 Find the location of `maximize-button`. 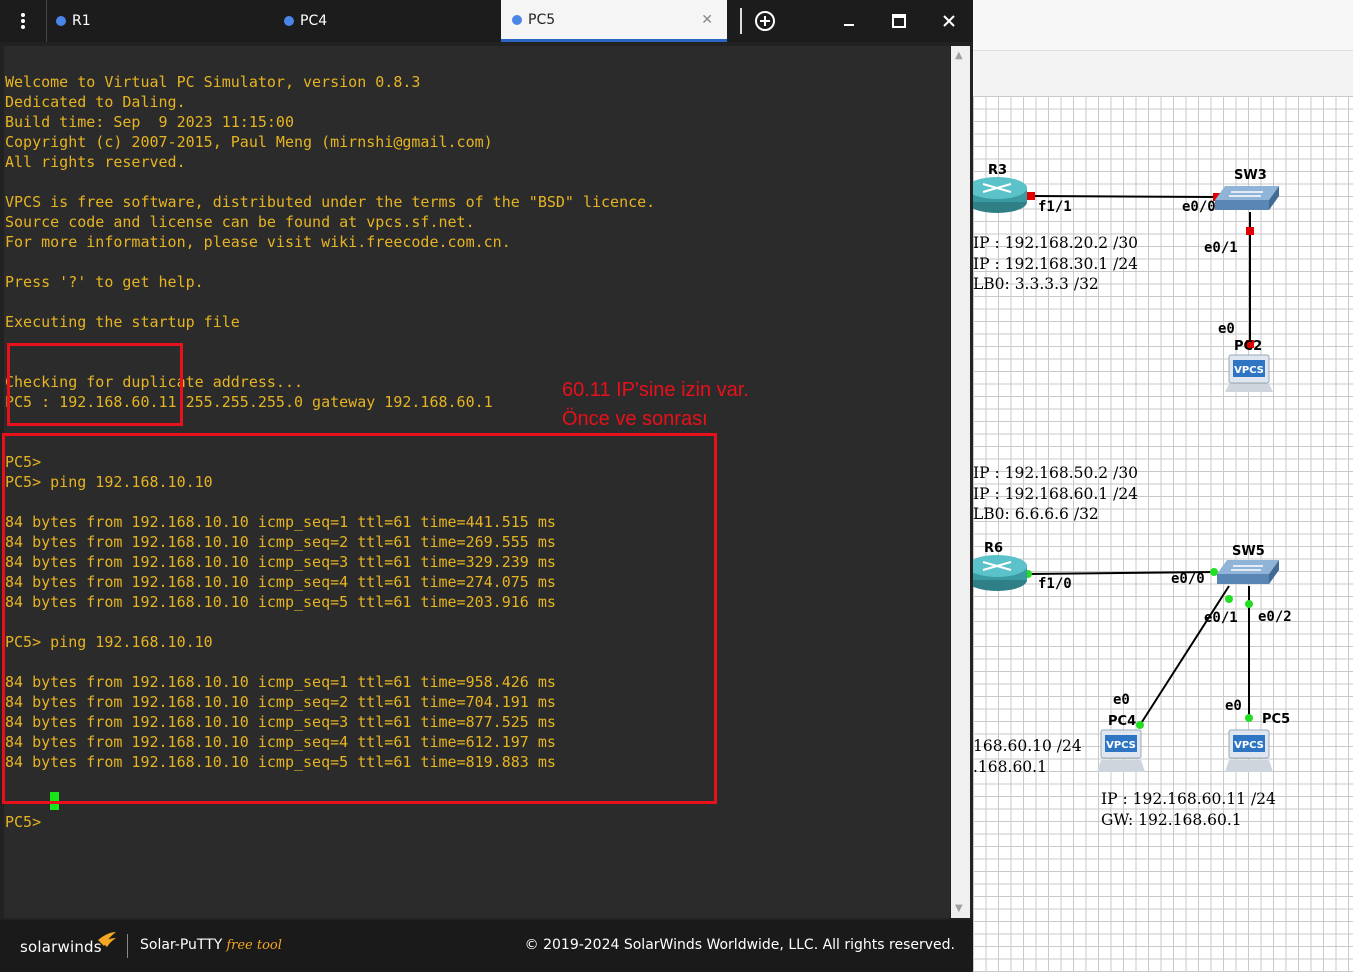

maximize-button is located at coordinates (899, 21).